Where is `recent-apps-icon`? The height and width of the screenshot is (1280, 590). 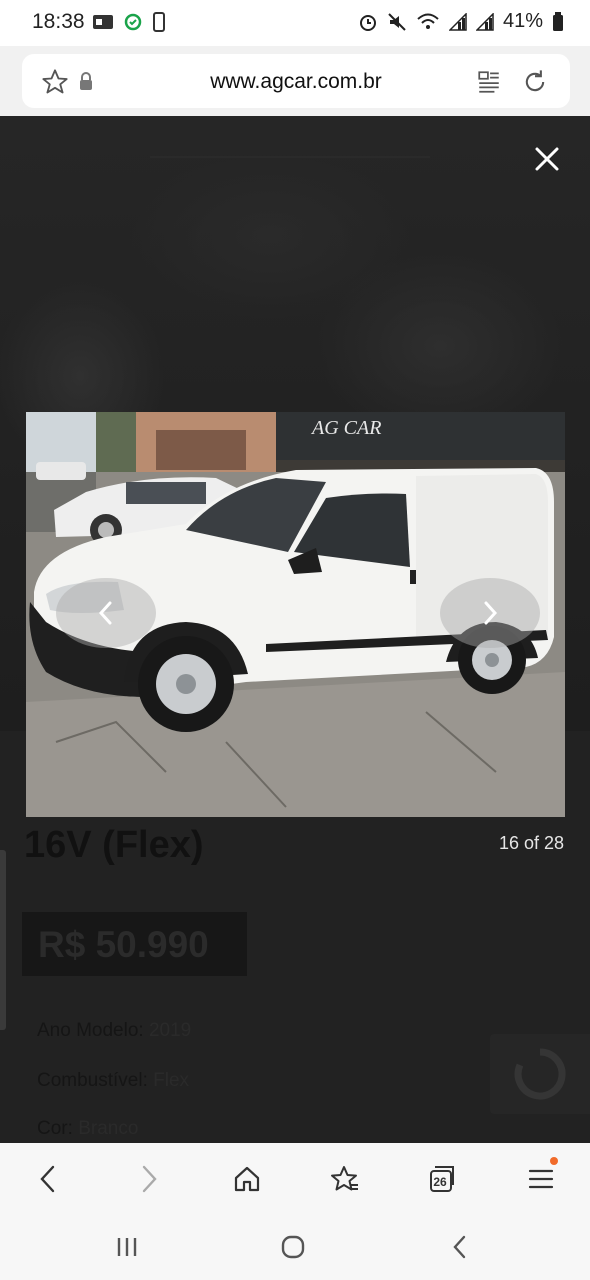
recent-apps-icon is located at coordinates (127, 1247).